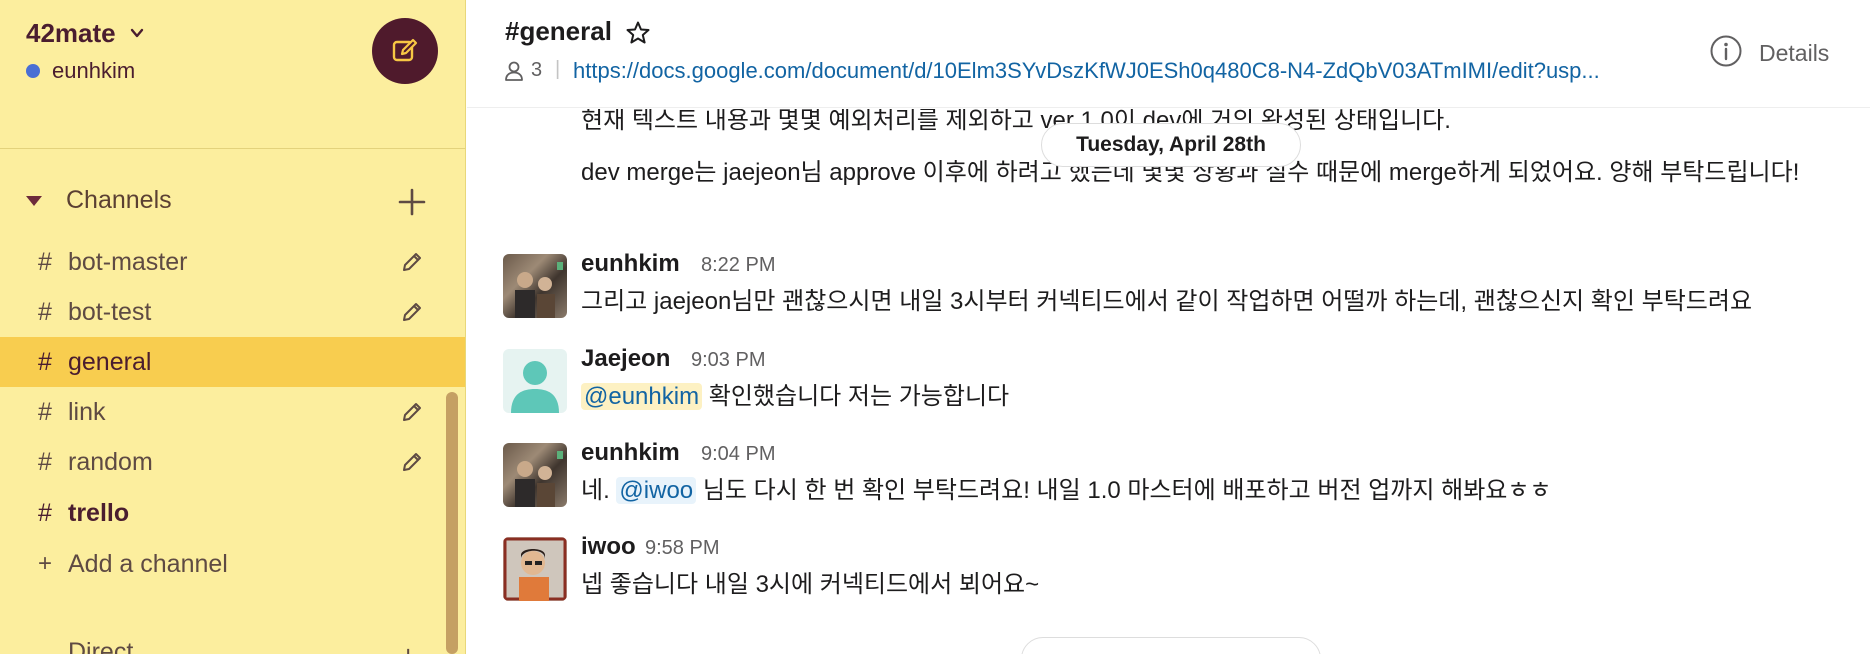  I want to click on current-user: eunhkim, so click(80, 71).